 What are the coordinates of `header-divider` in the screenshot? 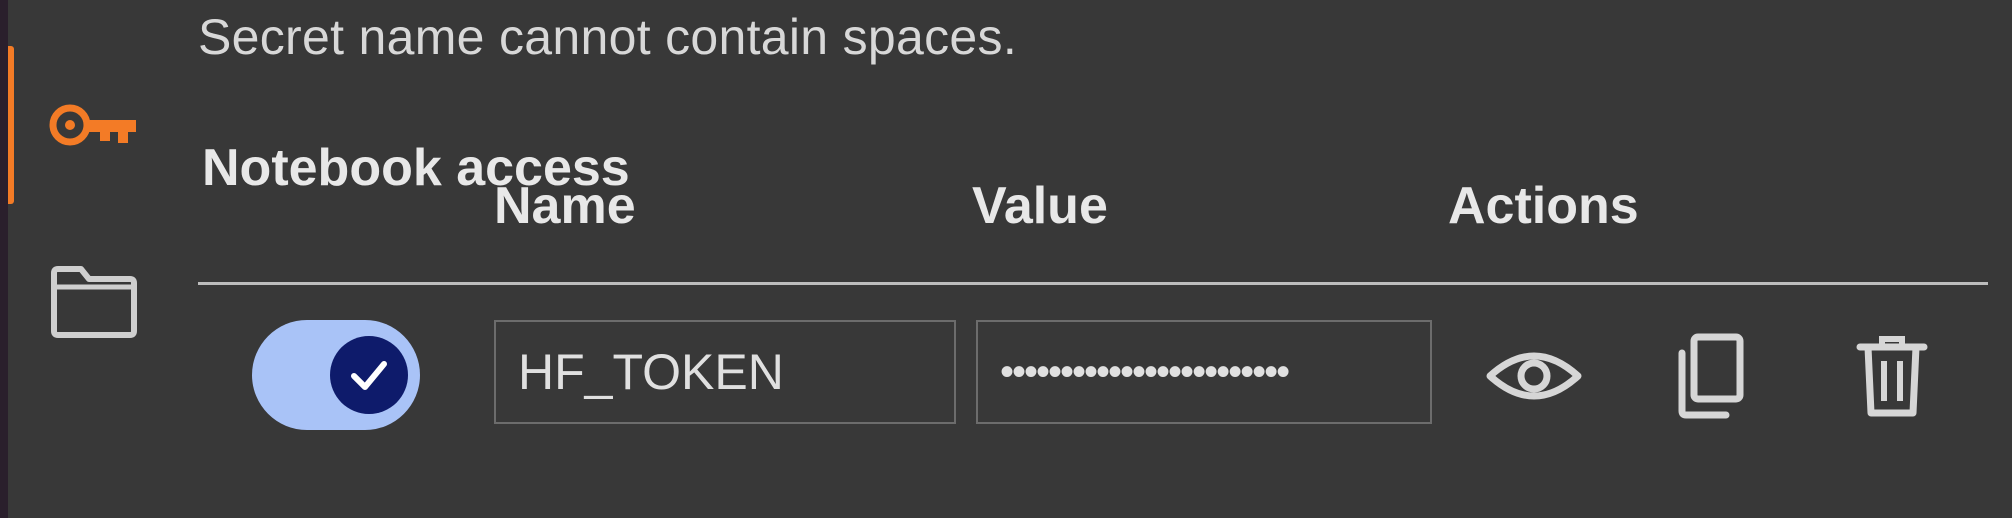 It's located at (1093, 283).